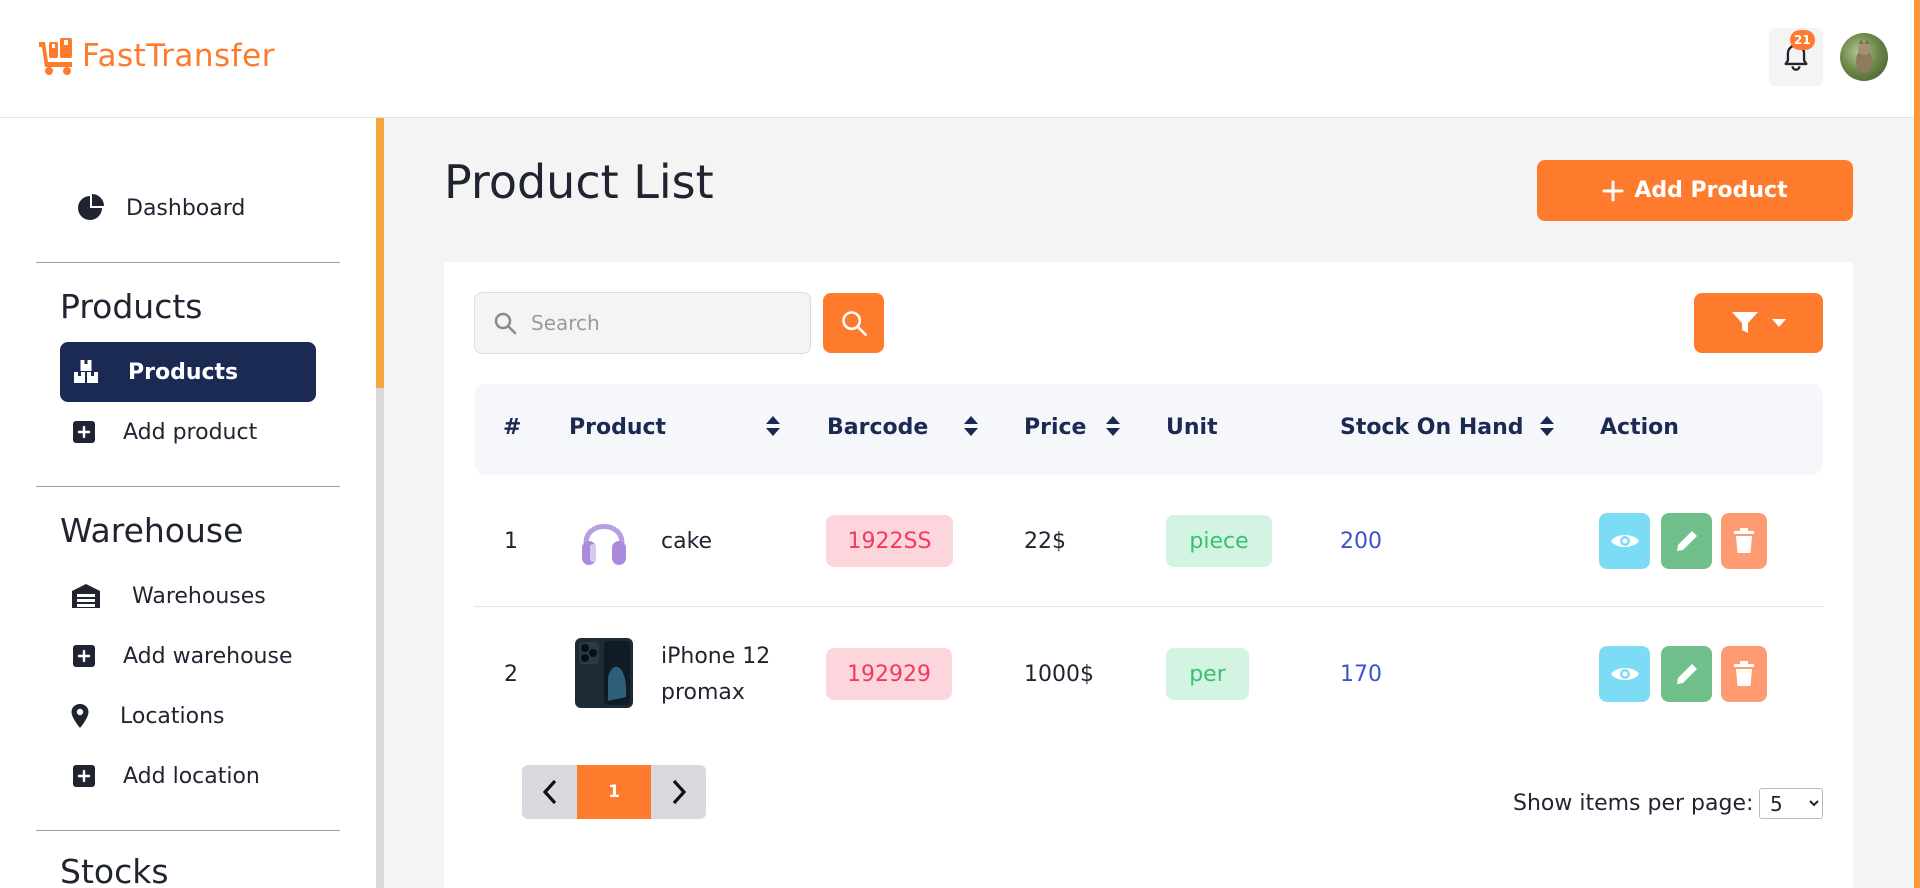 The height and width of the screenshot is (888, 1920). I want to click on avatar-image, so click(1864, 56).